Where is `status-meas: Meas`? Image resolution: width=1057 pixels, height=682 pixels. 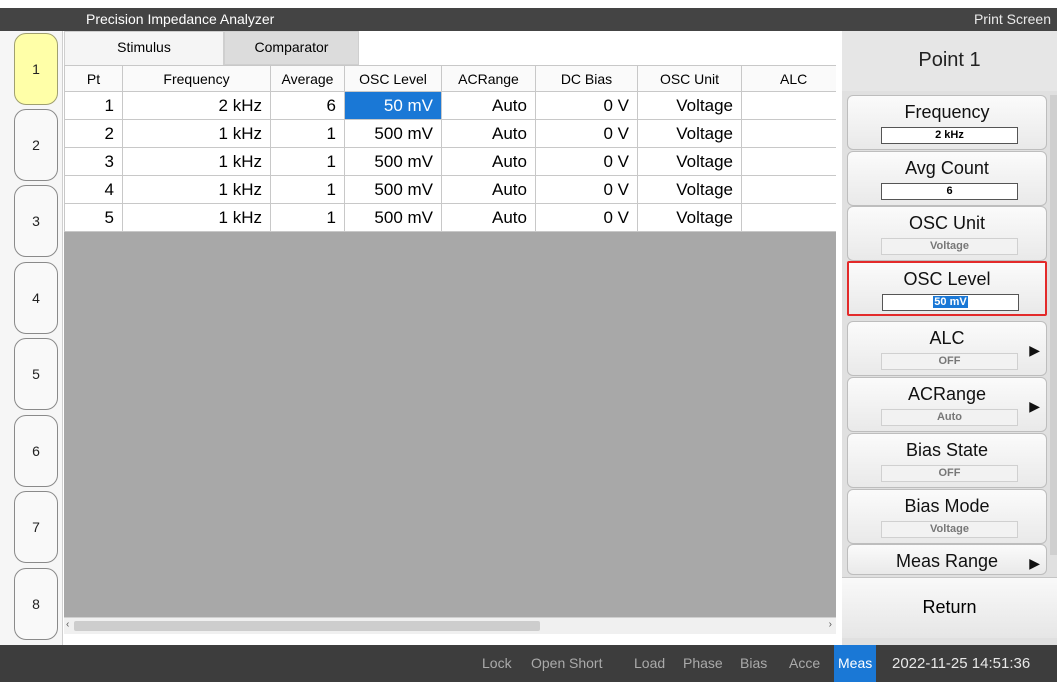 status-meas: Meas is located at coordinates (855, 663).